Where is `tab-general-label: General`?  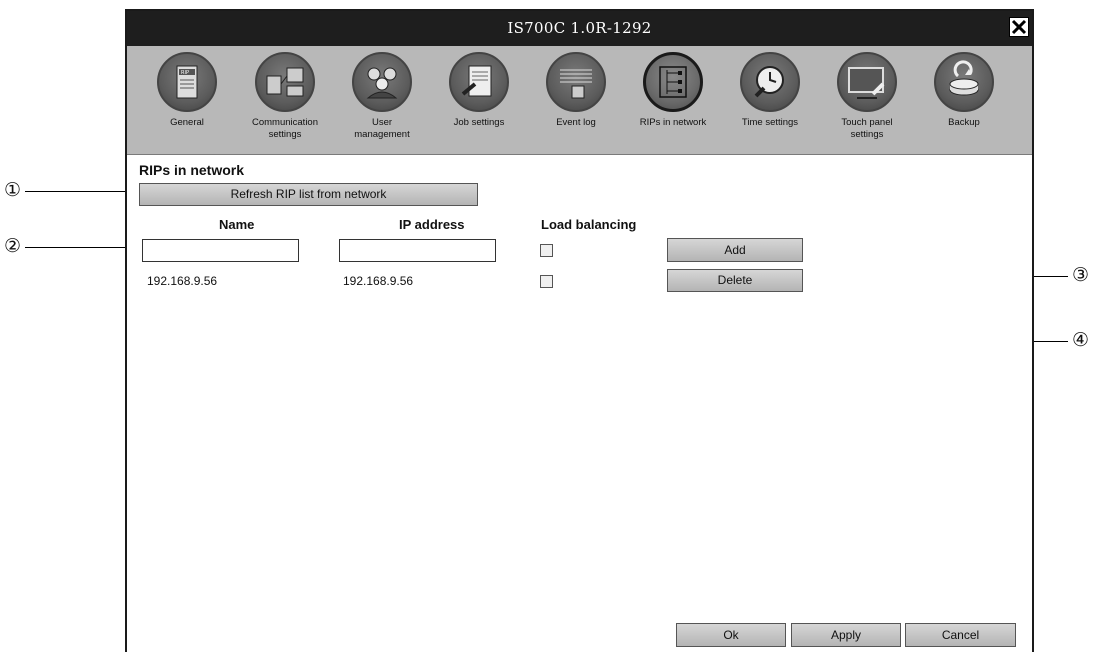 tab-general-label: General is located at coordinates (187, 122).